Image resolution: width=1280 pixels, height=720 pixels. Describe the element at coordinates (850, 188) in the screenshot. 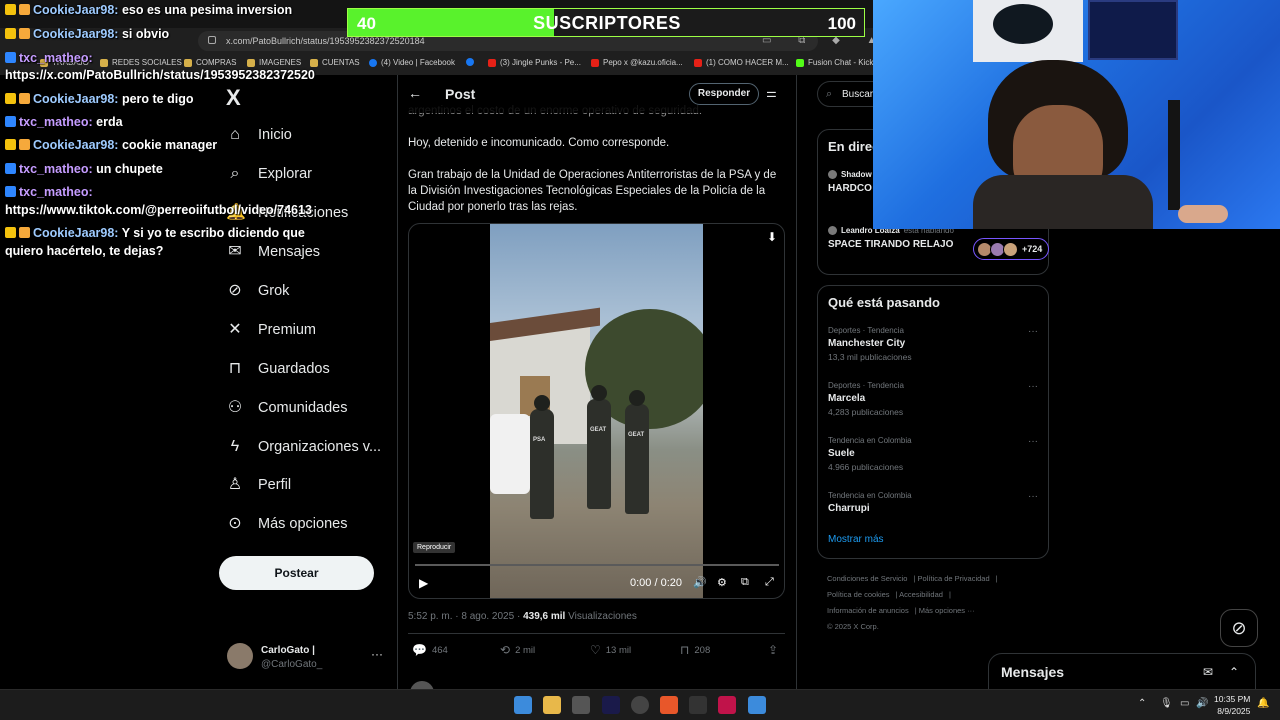

I see `space-title: HARDCO` at that location.